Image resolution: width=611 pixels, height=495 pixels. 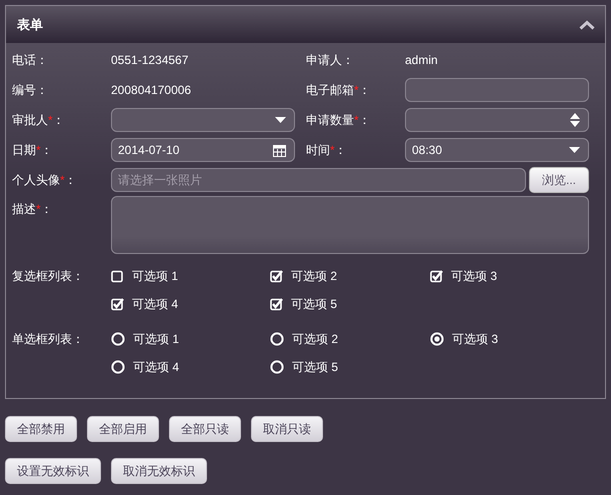 What do you see at coordinates (123, 429) in the screenshot?
I see `action-button: 全部启用` at bounding box center [123, 429].